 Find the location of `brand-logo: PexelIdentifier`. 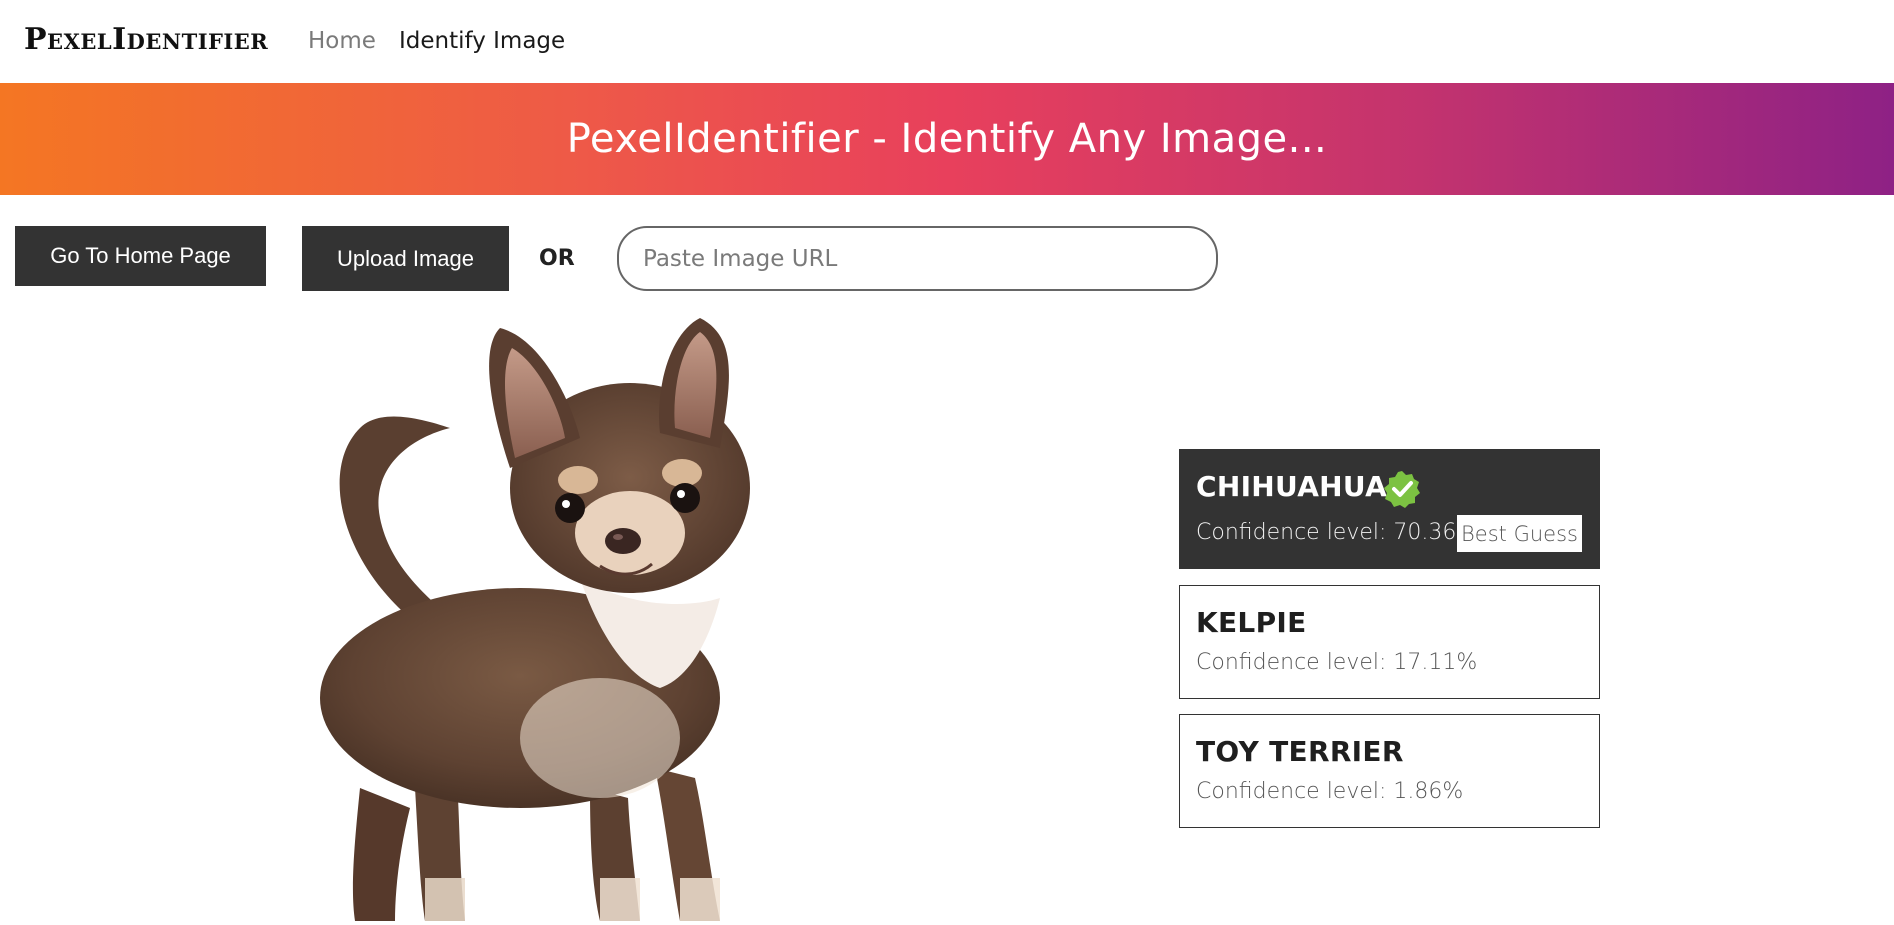

brand-logo: PexelIdentifier is located at coordinates (146, 39).